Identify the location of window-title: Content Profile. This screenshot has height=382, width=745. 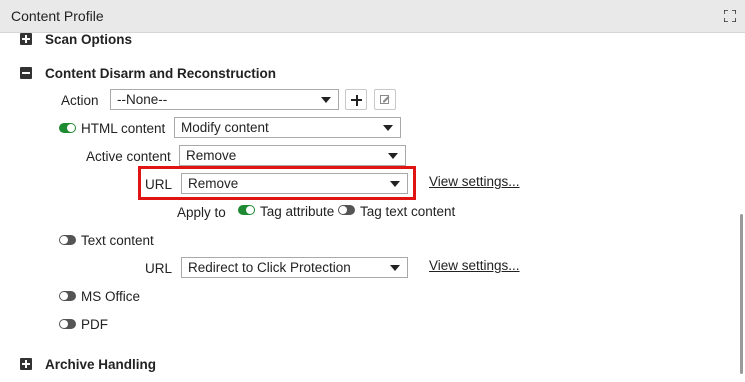
(57, 16).